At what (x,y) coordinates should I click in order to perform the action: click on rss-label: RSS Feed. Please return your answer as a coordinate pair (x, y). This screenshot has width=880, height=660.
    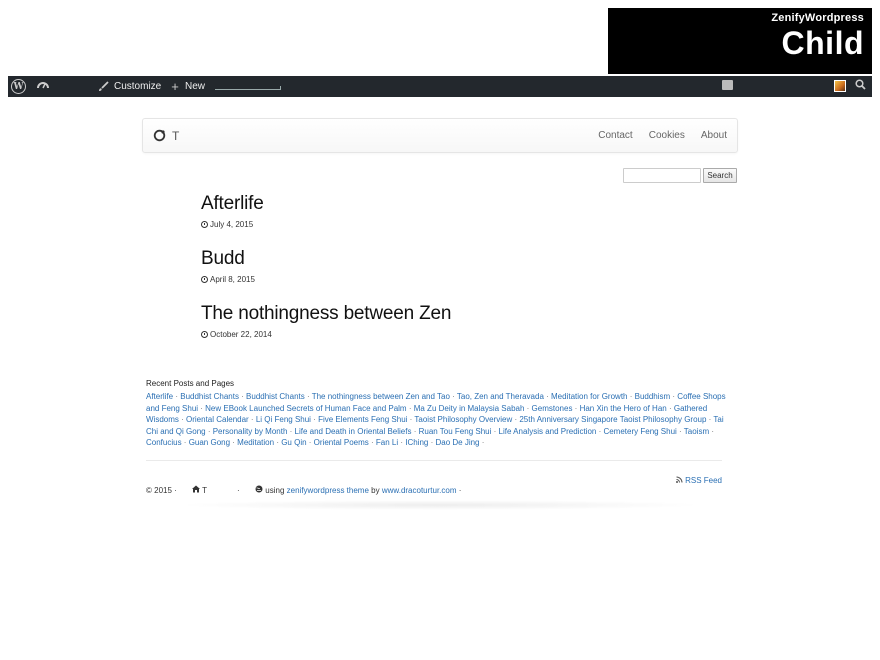
    Looking at the image, I should click on (703, 480).